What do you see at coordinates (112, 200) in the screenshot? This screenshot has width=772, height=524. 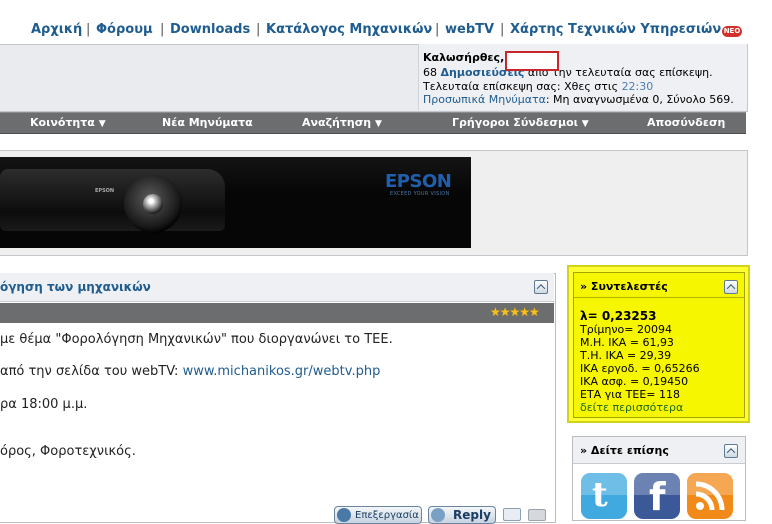 I see `projector-image` at bounding box center [112, 200].